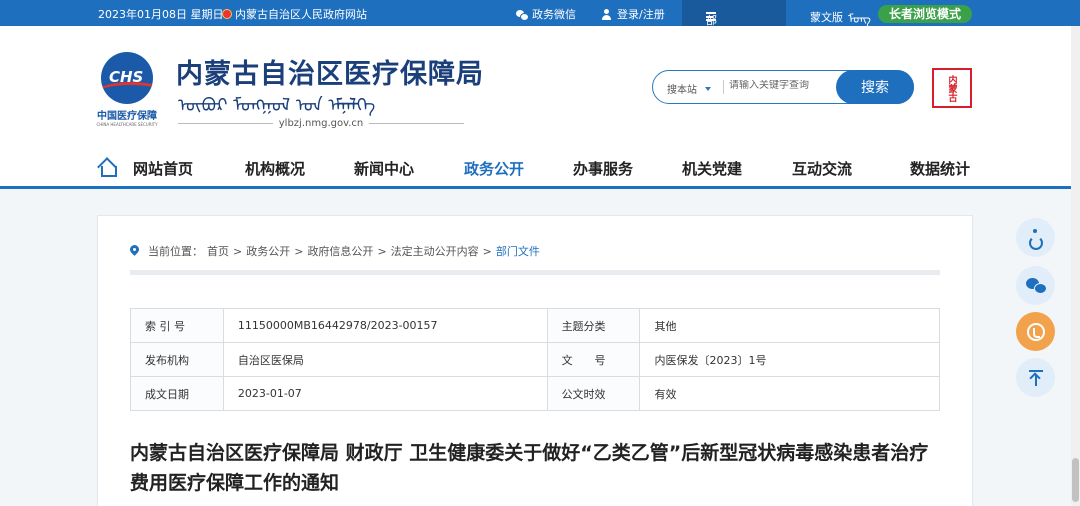 This screenshot has width=1080, height=506. What do you see at coordinates (161, 14) in the screenshot?
I see `current-date: 2023年01月08日 星期日` at bounding box center [161, 14].